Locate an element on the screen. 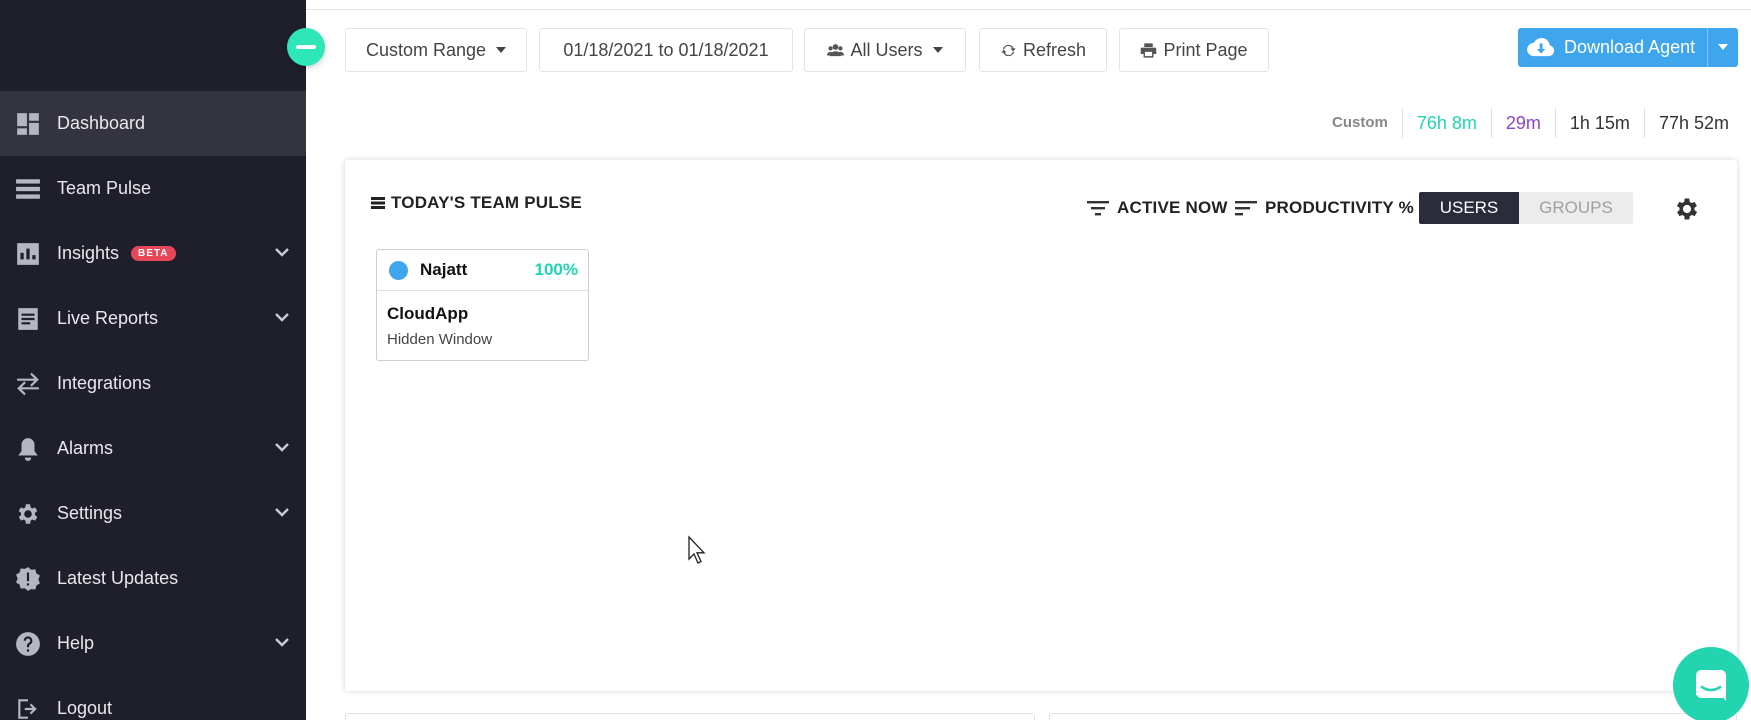 This screenshot has width=1751, height=720. cloud-download-icon is located at coordinates (1541, 46).